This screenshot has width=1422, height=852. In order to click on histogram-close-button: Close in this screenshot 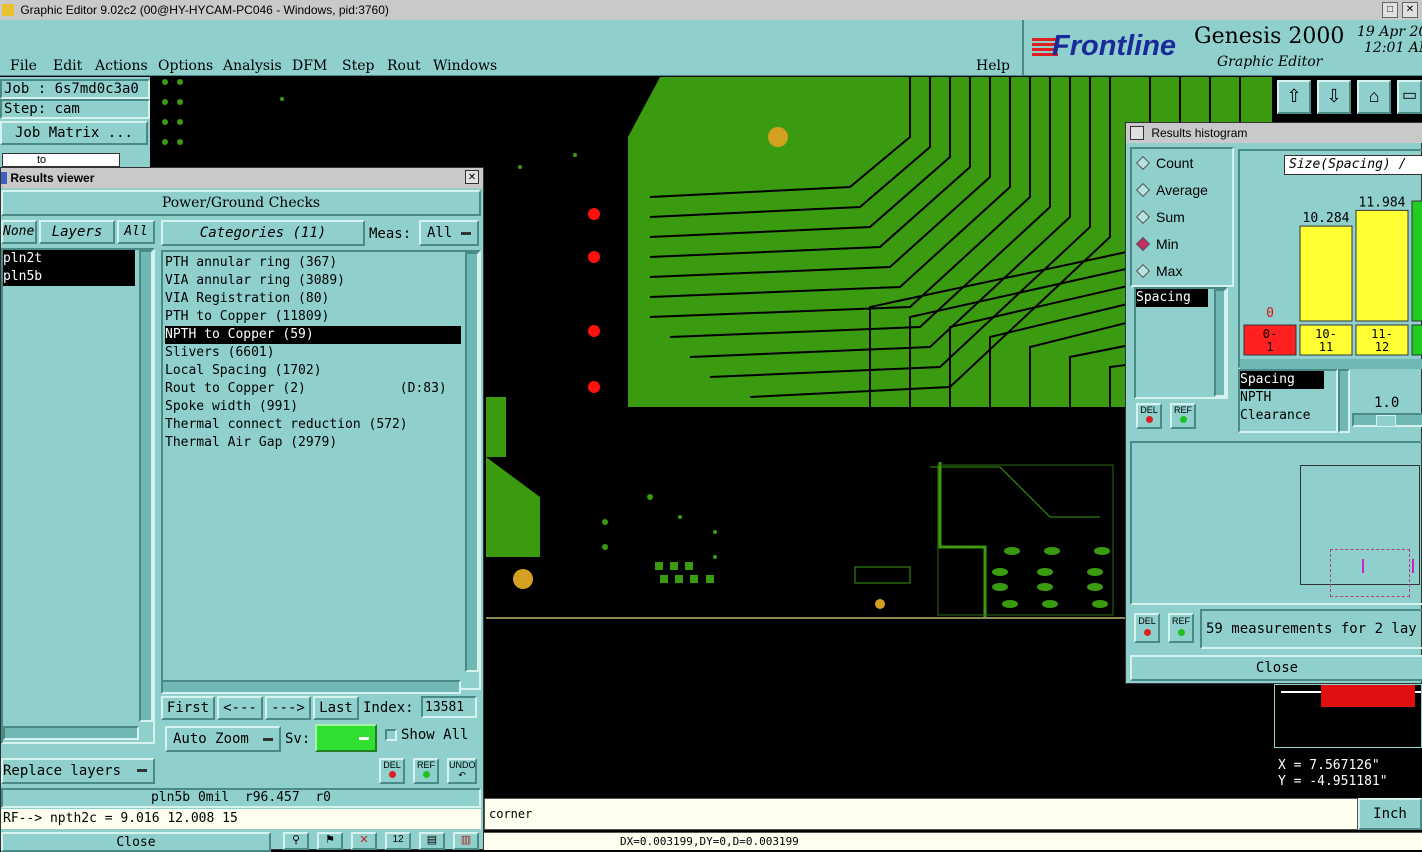, I will do `click(1276, 668)`.